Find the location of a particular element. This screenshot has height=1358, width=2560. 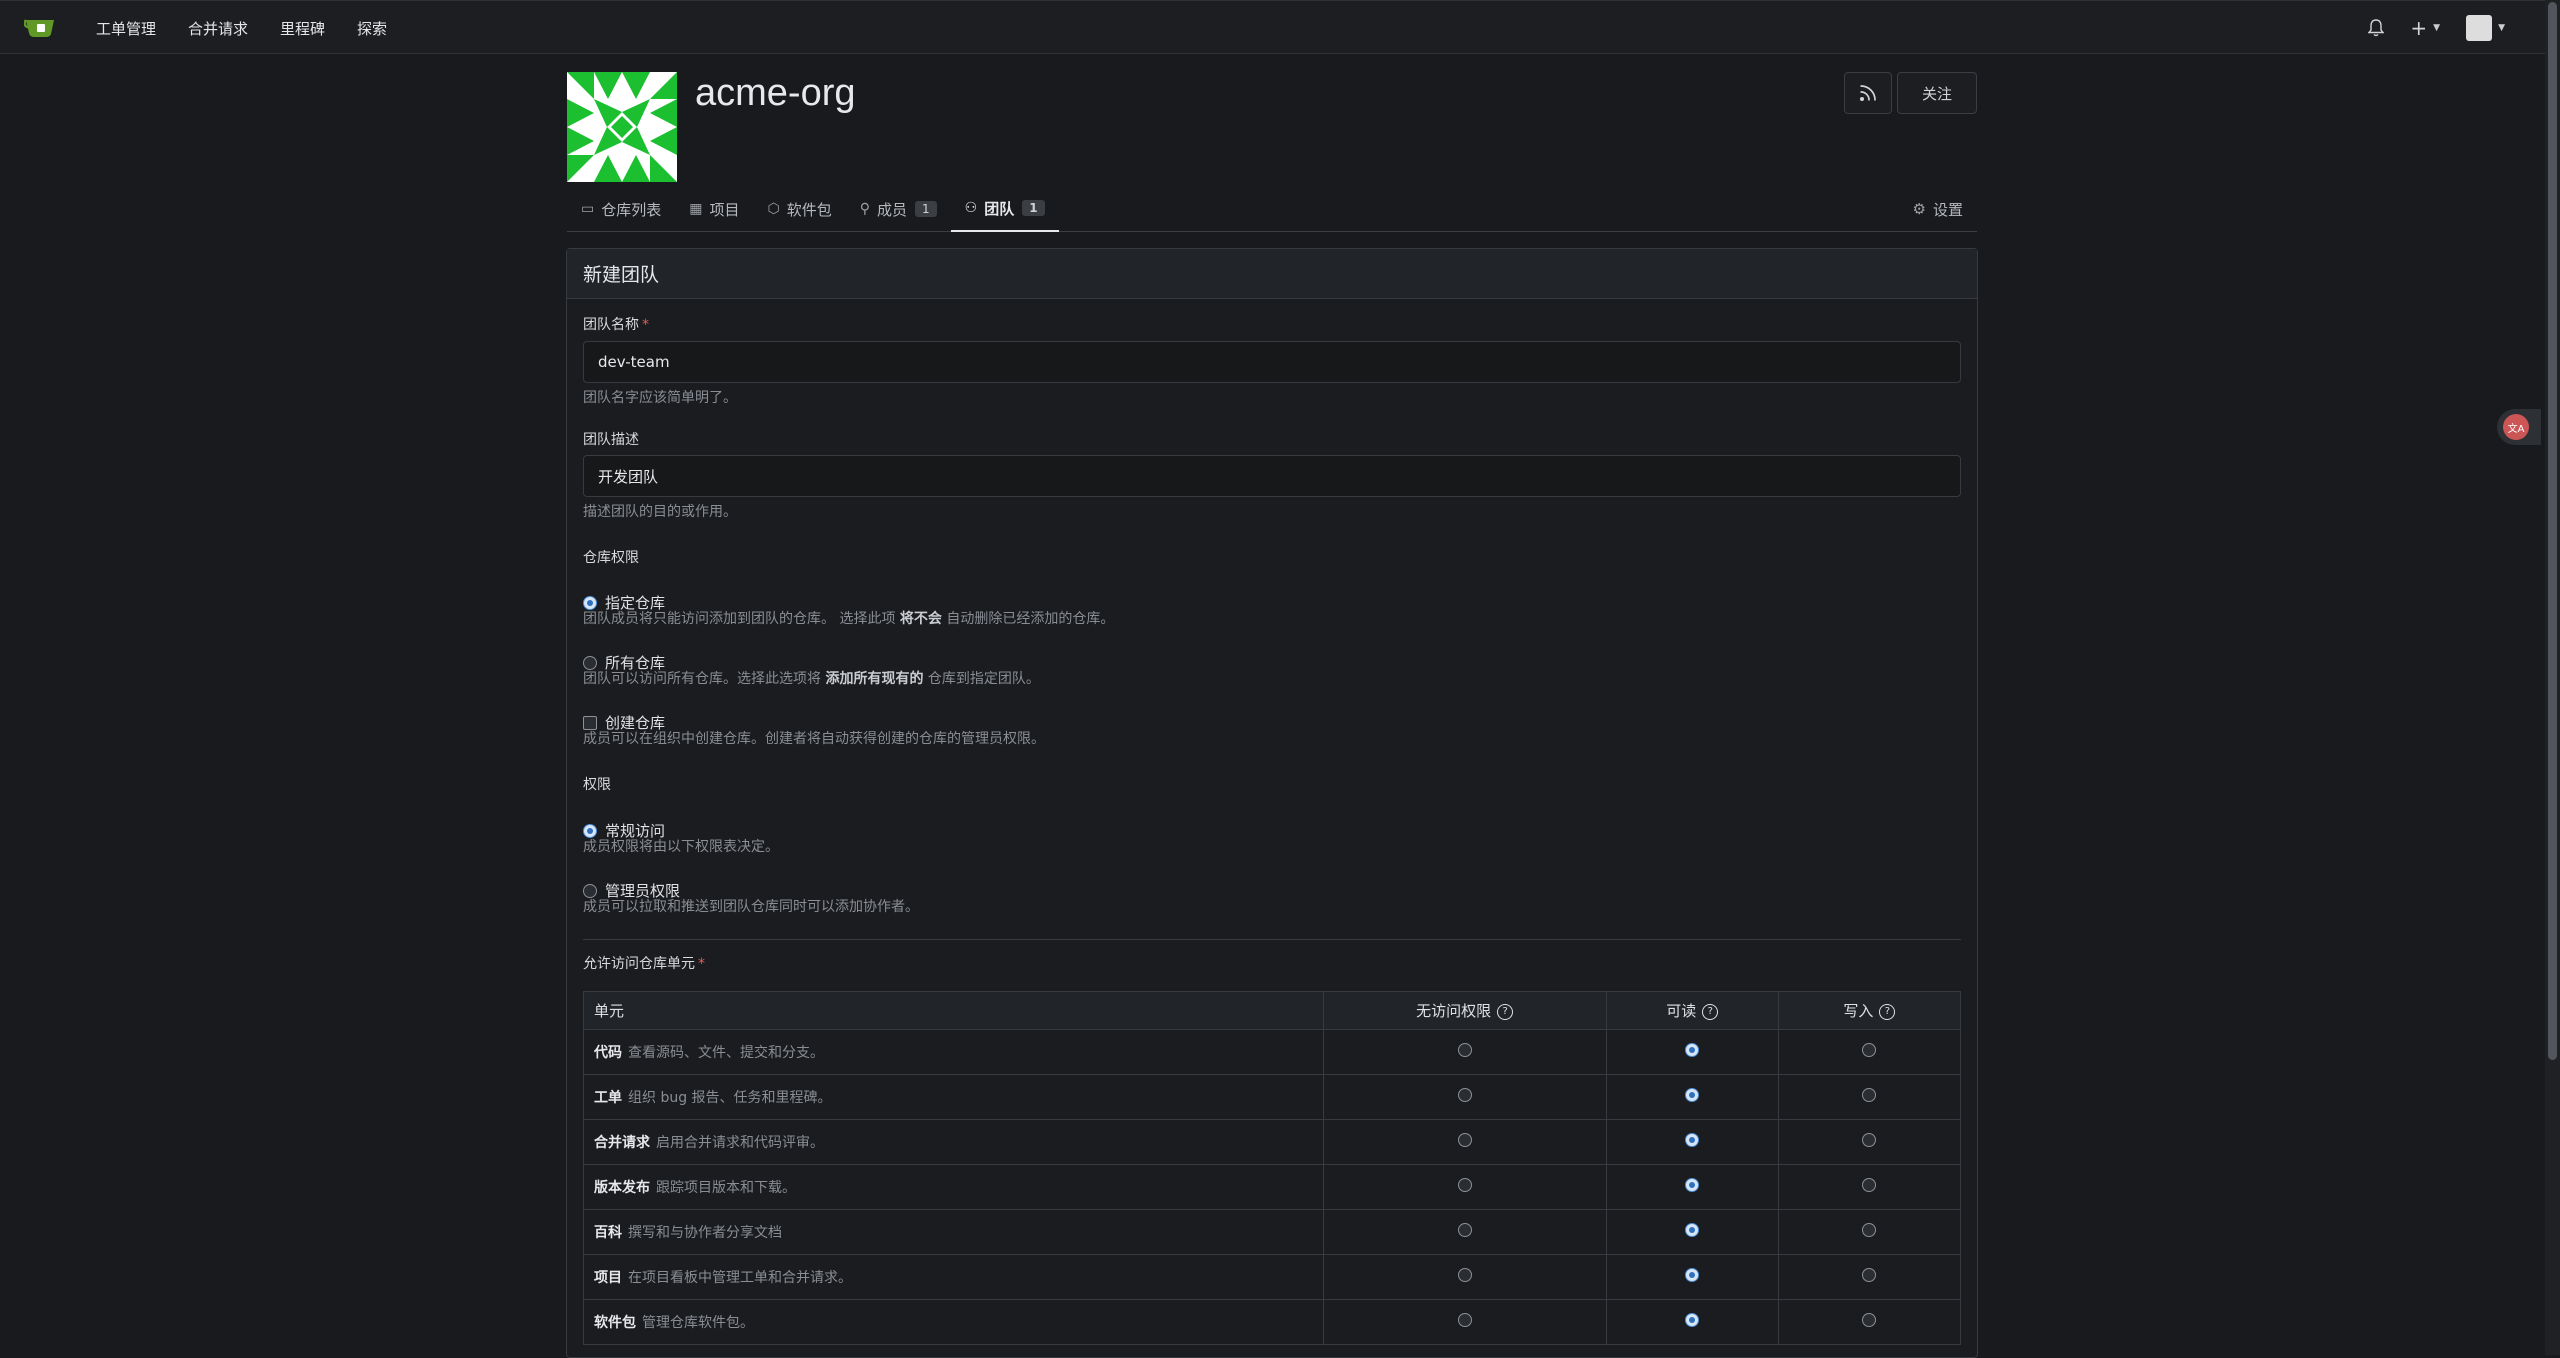

table-row: 版本发布 跟踪项目版本和下载。 is located at coordinates (1272, 1187).